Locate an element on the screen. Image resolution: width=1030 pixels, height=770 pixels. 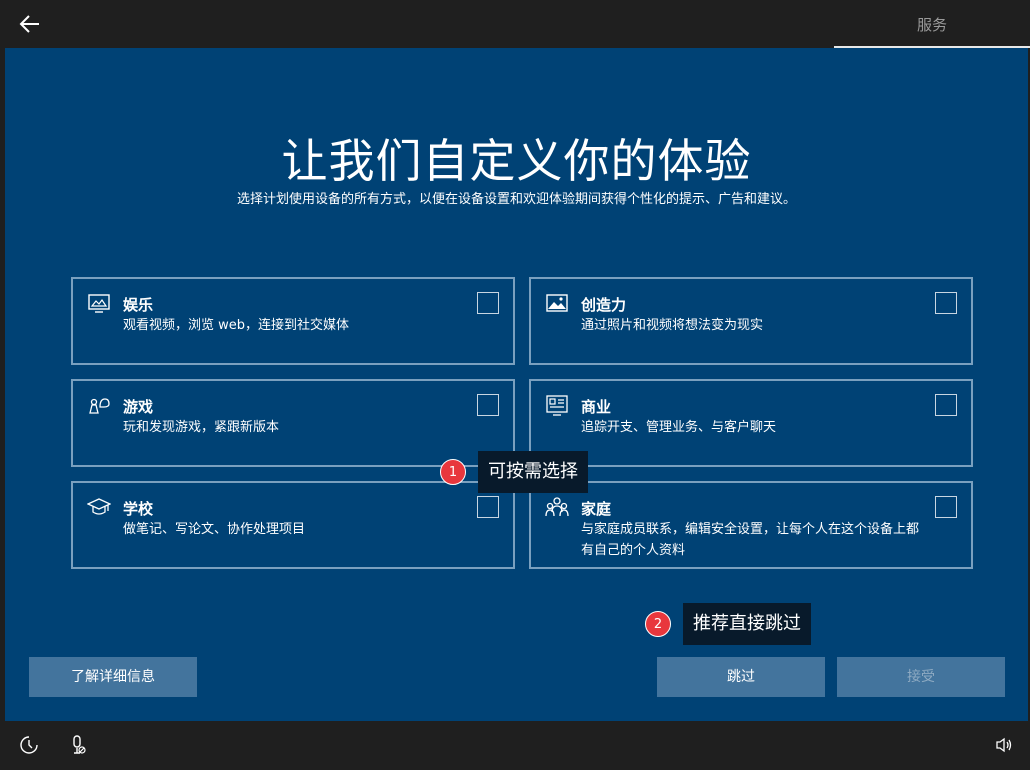
business-checkbox is located at coordinates (946, 405).